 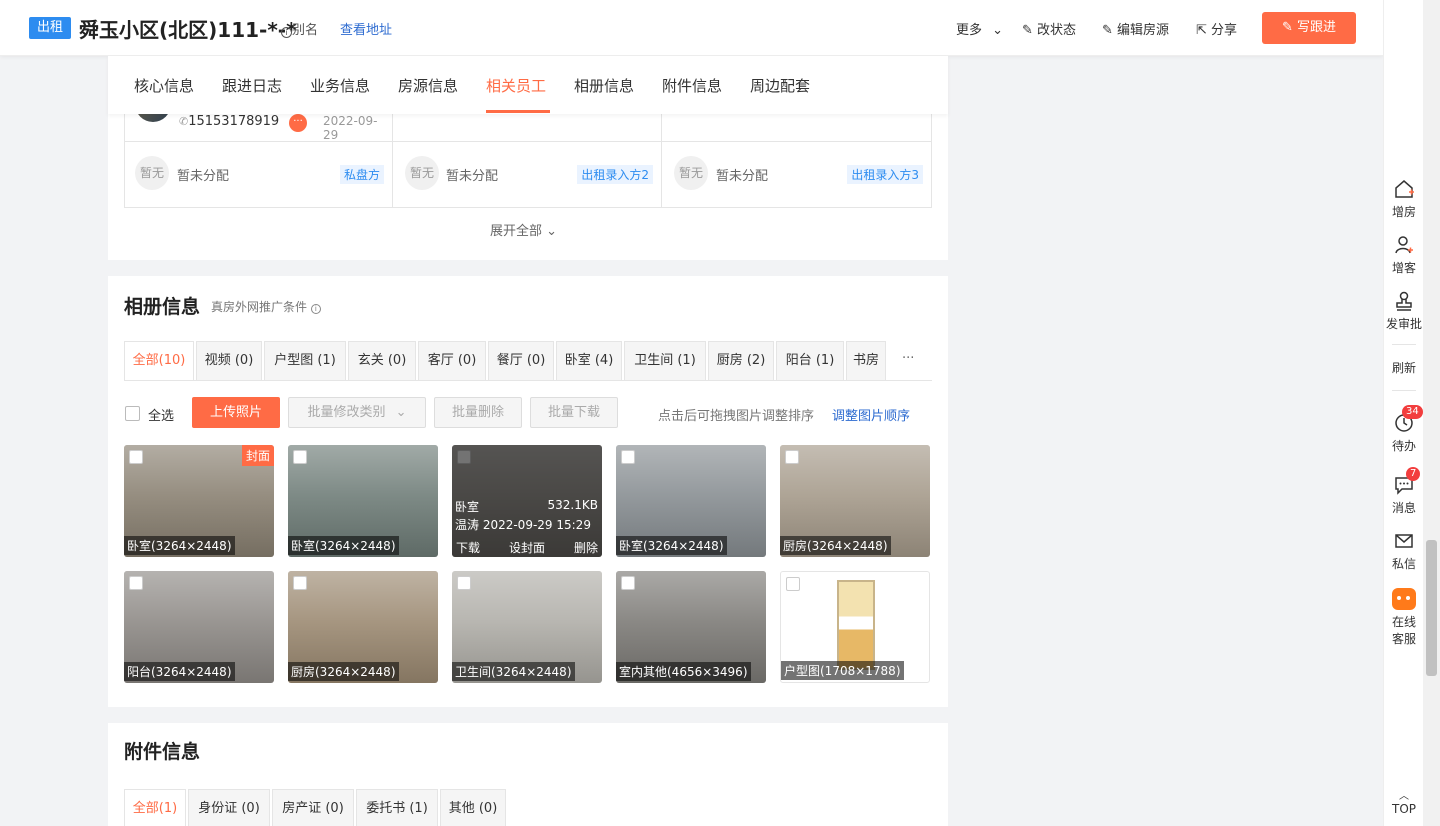 What do you see at coordinates (691, 627) in the screenshot?
I see `photo-thumbnail: 室内其他(4656×3496)` at bounding box center [691, 627].